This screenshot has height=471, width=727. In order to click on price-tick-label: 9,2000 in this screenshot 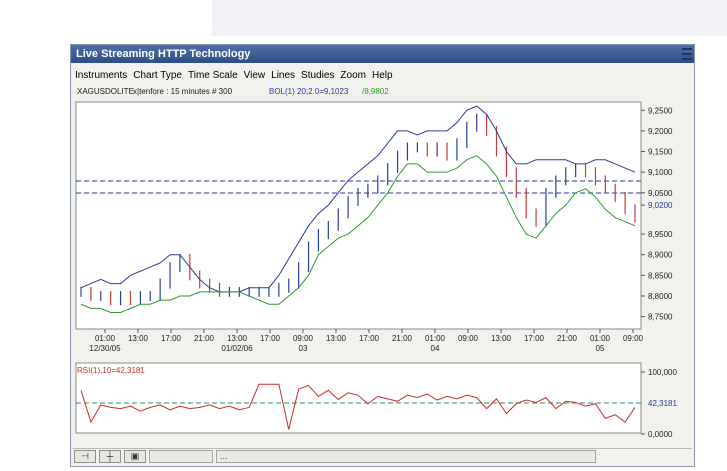, I will do `click(660, 131)`.